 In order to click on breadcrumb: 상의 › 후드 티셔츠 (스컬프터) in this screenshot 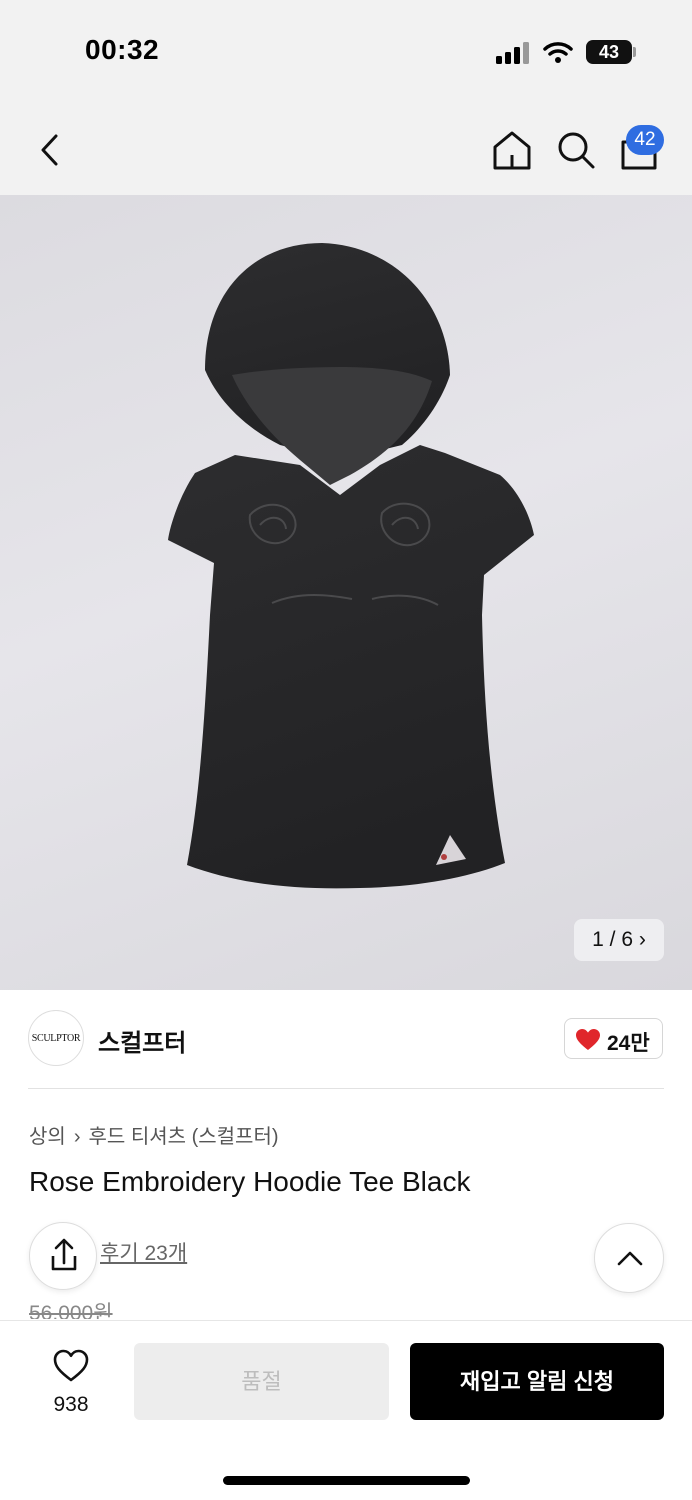, I will do `click(154, 1134)`.